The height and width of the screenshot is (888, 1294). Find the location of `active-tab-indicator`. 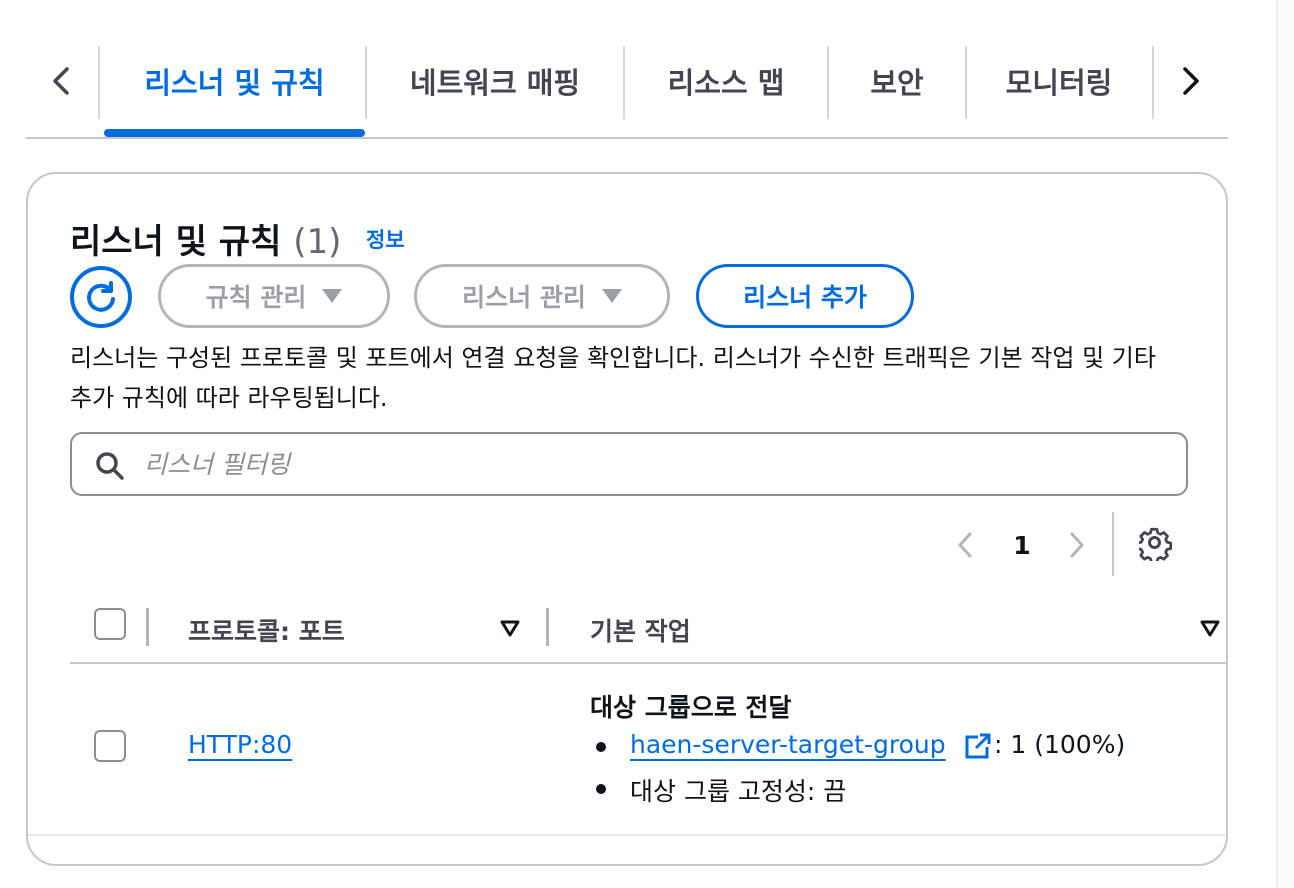

active-tab-indicator is located at coordinates (234, 133).